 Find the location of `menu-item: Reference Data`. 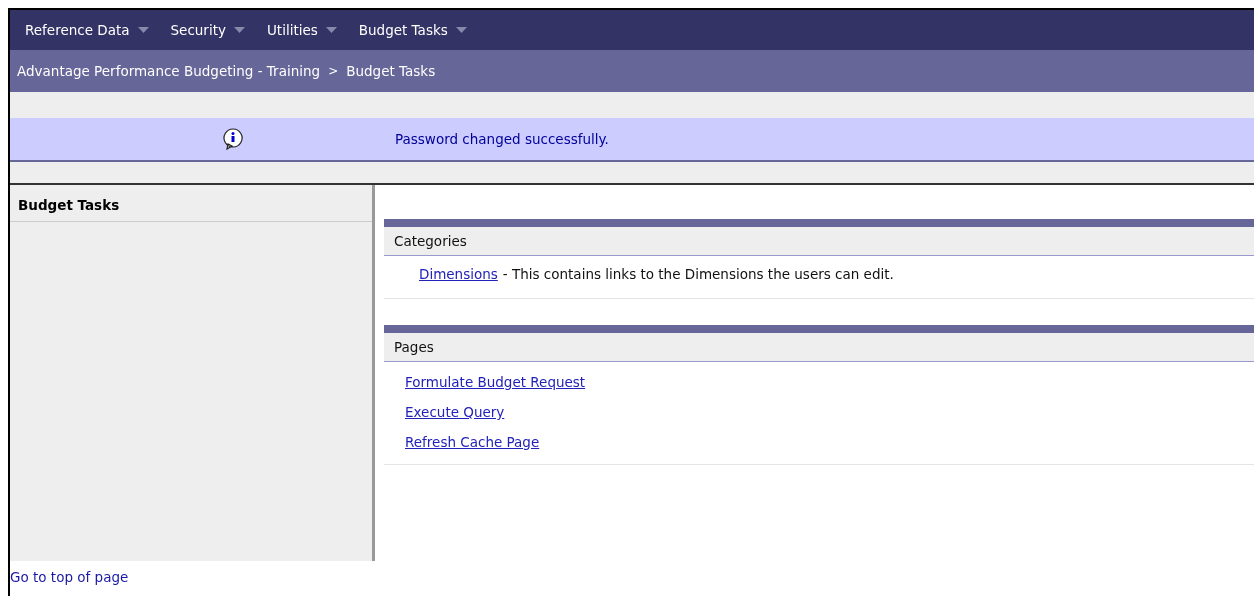

menu-item: Reference Data is located at coordinates (87, 30).